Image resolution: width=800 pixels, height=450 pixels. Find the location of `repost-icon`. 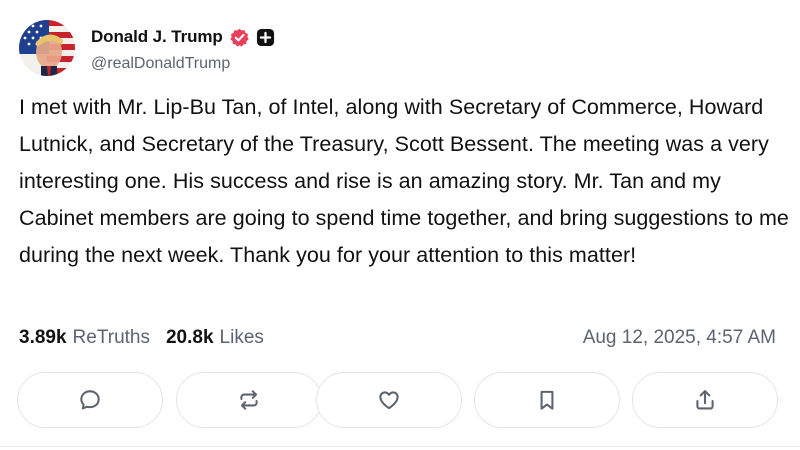

repost-icon is located at coordinates (249, 400).